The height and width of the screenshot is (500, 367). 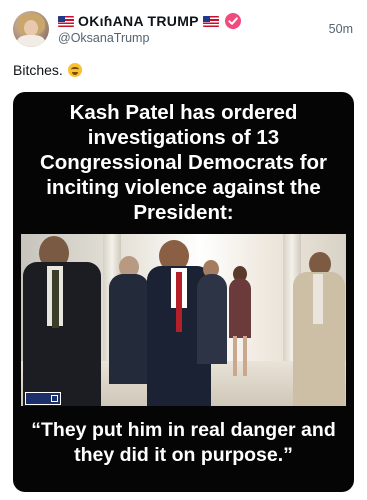 I want to click on author-name-row: OKιɦANA TRUMP, so click(x=149, y=21).